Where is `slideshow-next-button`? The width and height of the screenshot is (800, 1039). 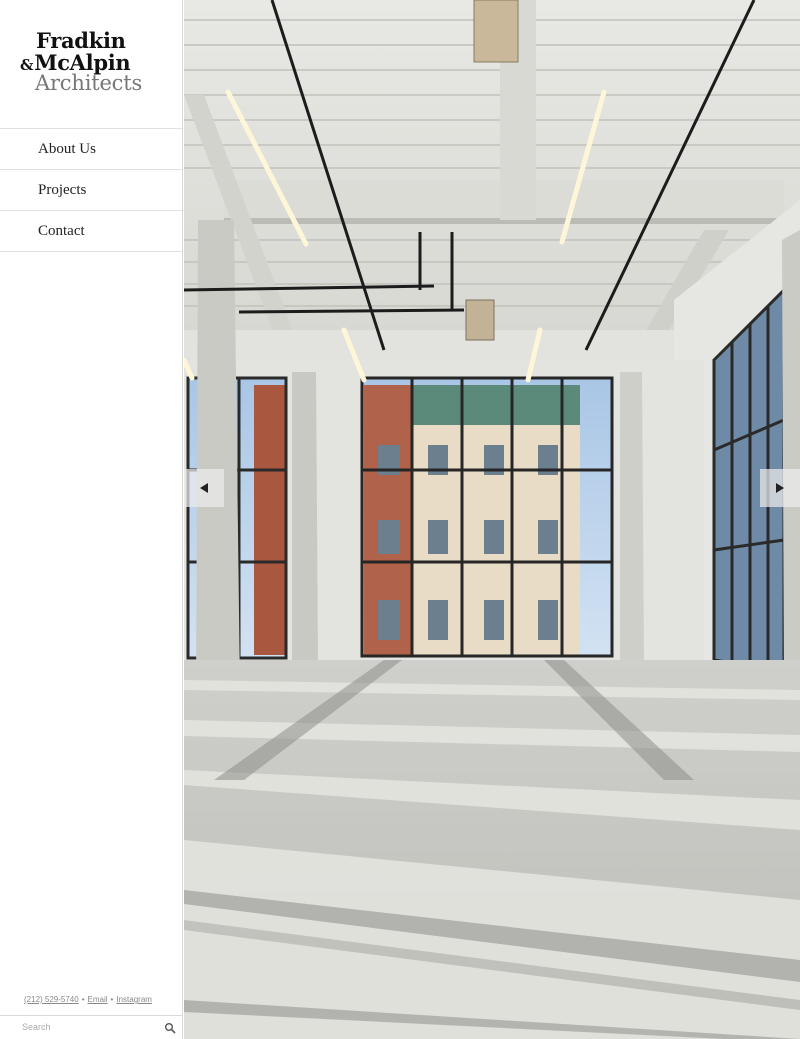
slideshow-next-button is located at coordinates (780, 488).